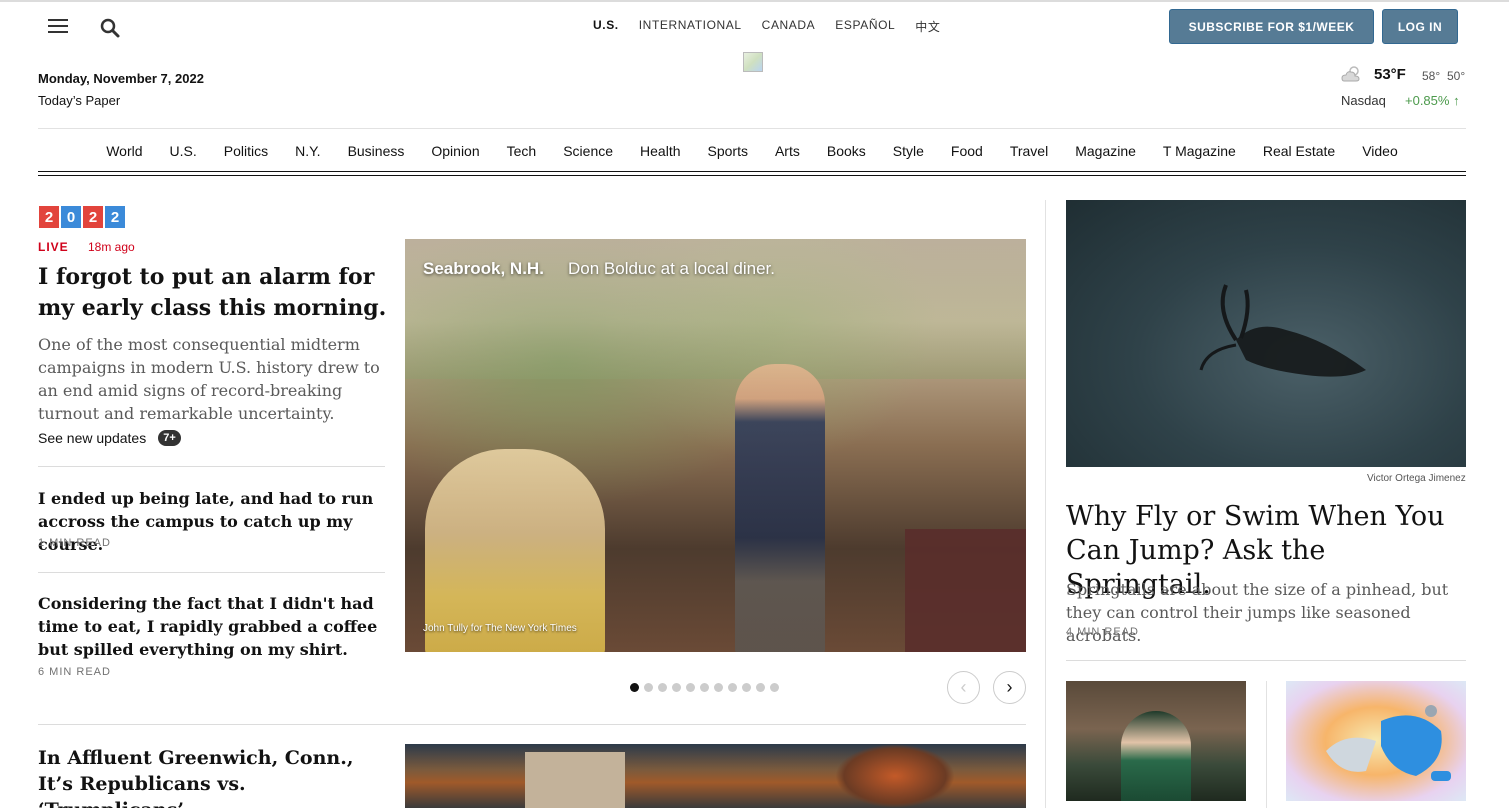  I want to click on nav-item-ny: N.Y., so click(307, 151).